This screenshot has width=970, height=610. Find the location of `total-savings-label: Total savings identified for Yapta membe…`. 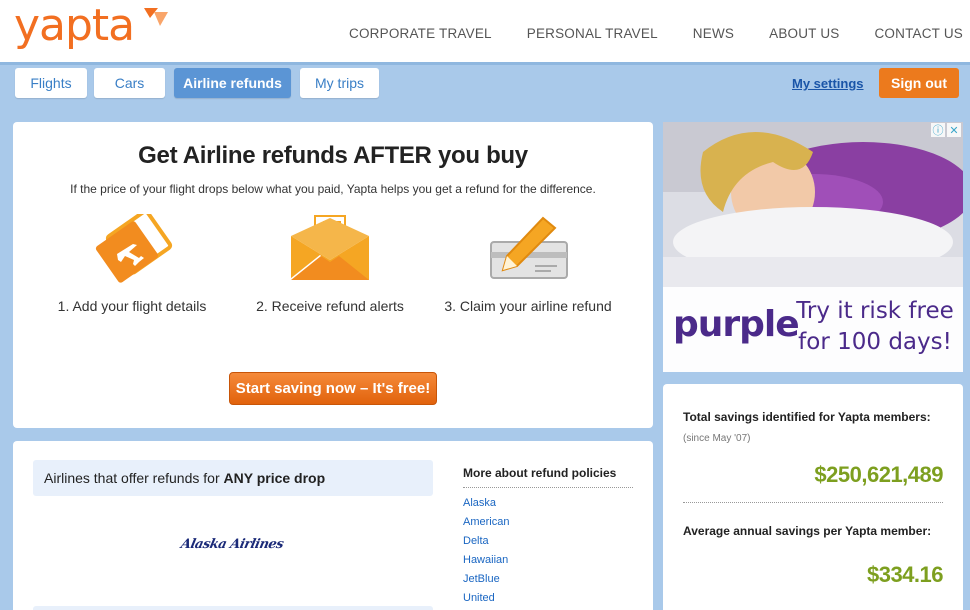

total-savings-label: Total savings identified for Yapta membe… is located at coordinates (807, 417).